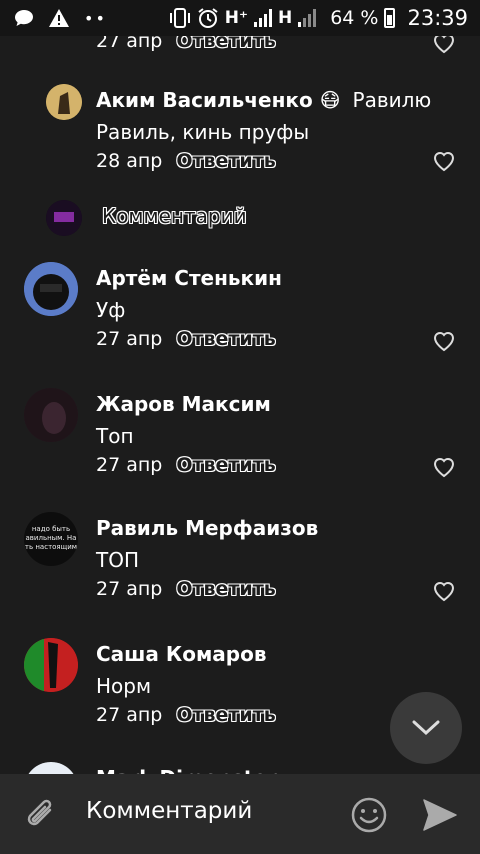 This screenshot has width=480, height=854. What do you see at coordinates (64, 218) in the screenshot?
I see `my-avatar` at bounding box center [64, 218].